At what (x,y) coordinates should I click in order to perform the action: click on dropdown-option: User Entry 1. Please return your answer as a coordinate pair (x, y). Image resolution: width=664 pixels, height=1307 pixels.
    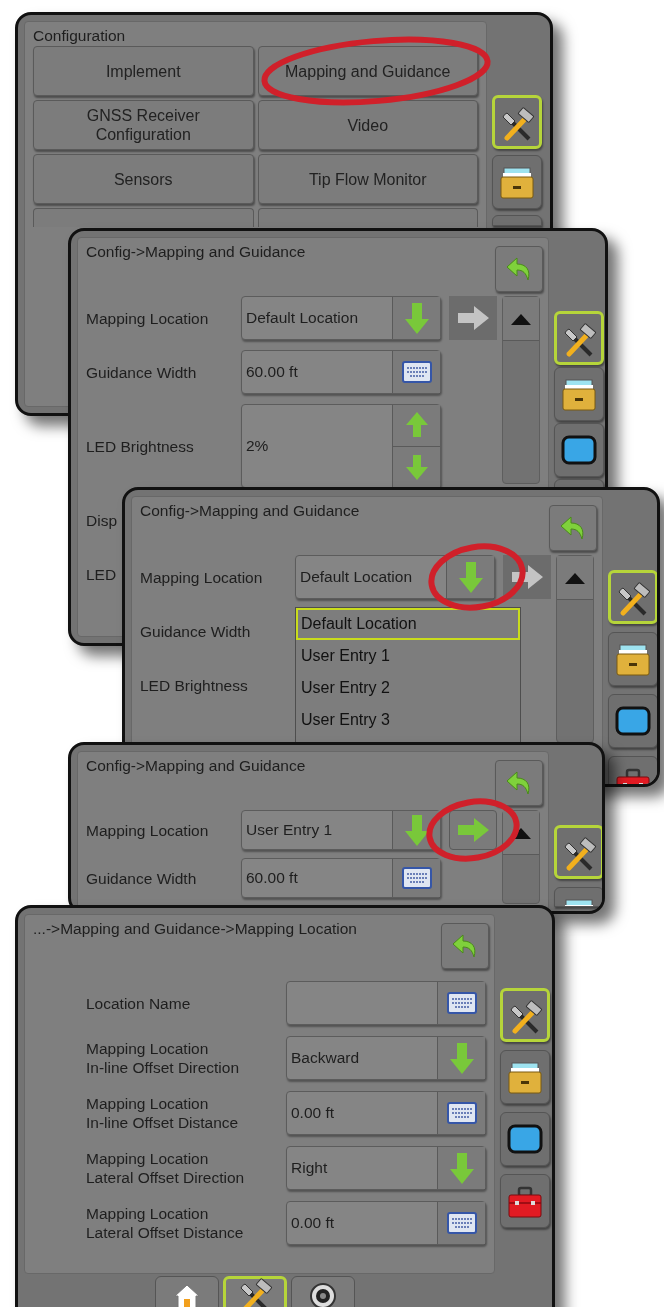
    Looking at the image, I should click on (408, 656).